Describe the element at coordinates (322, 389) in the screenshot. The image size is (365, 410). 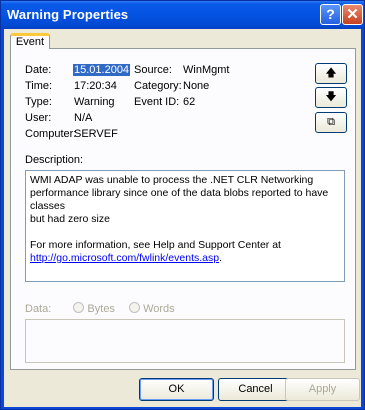
I see `apply-button: Apply` at that location.